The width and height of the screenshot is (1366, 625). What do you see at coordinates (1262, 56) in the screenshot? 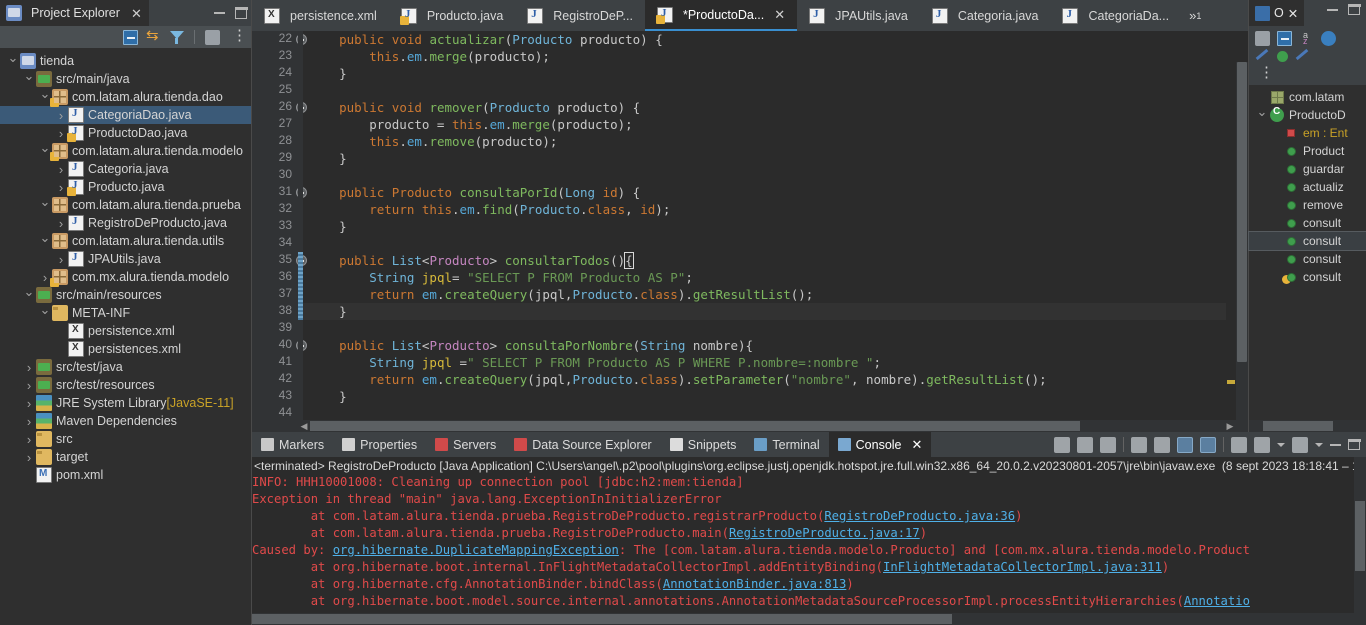
I see `hide-static-icon` at bounding box center [1262, 56].